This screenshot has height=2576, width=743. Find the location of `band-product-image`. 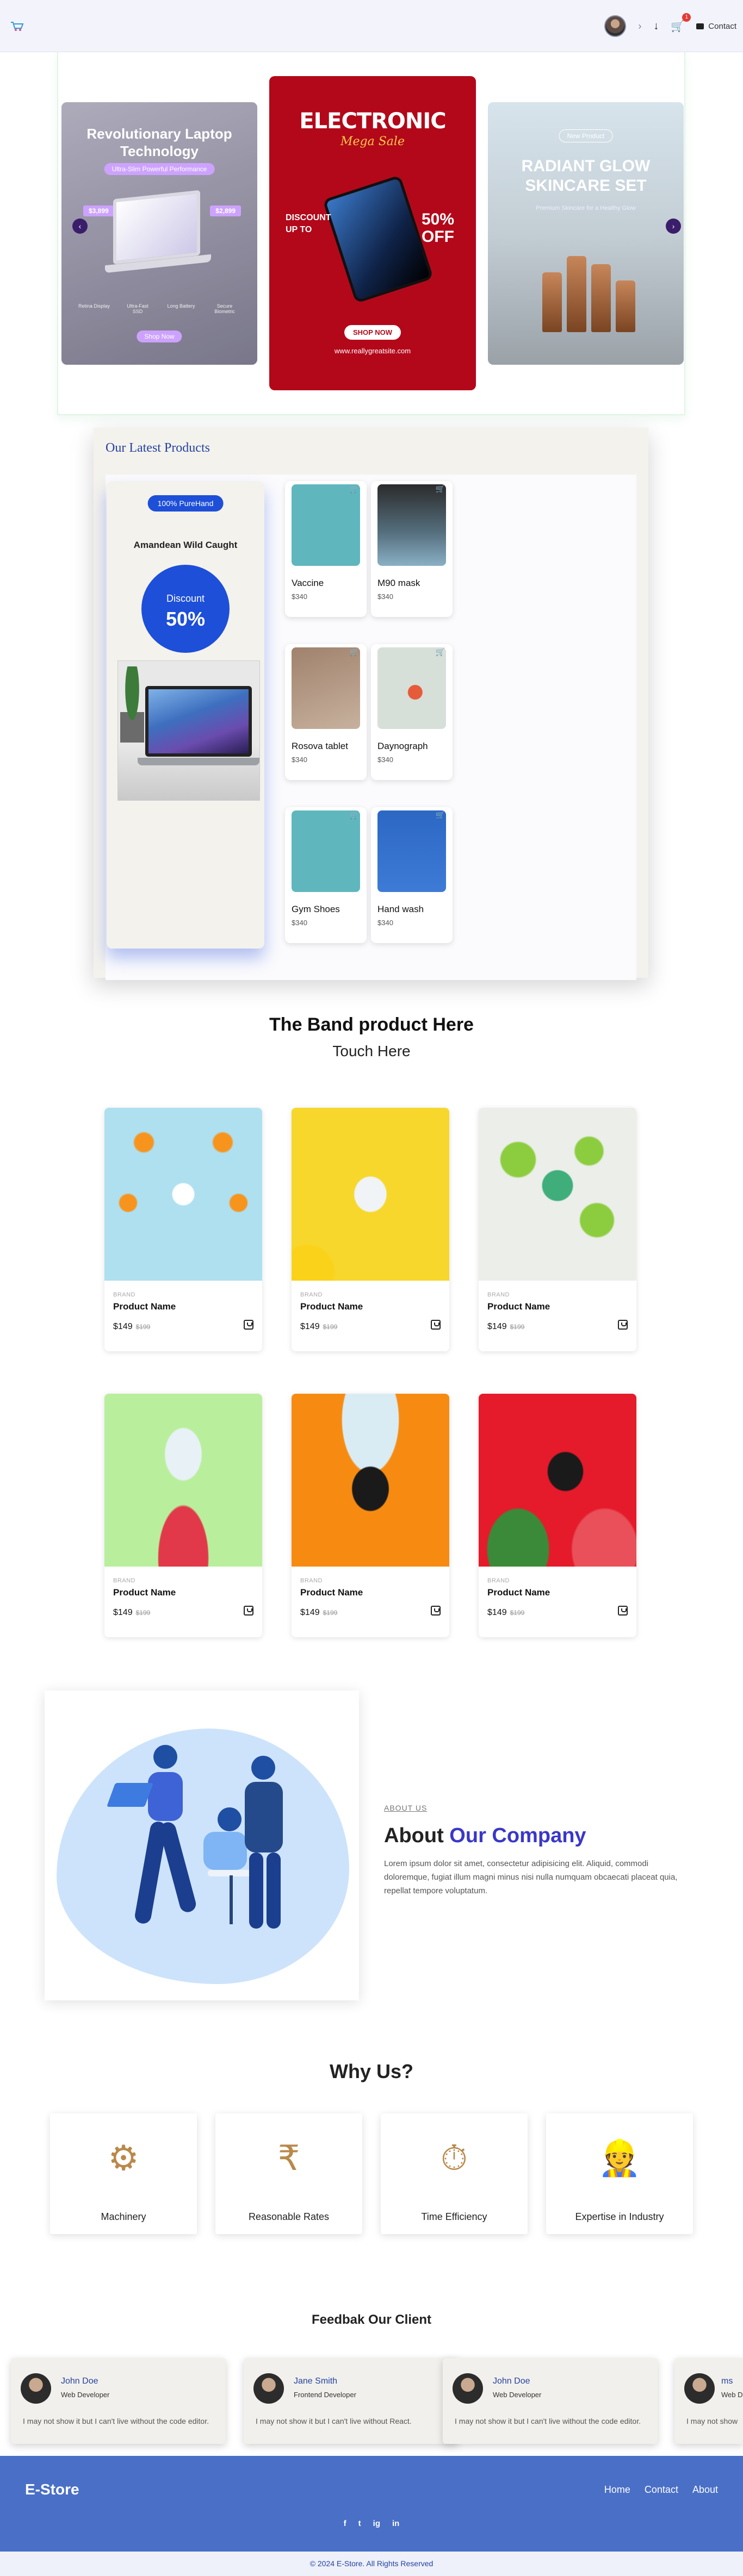

band-product-image is located at coordinates (370, 1195).